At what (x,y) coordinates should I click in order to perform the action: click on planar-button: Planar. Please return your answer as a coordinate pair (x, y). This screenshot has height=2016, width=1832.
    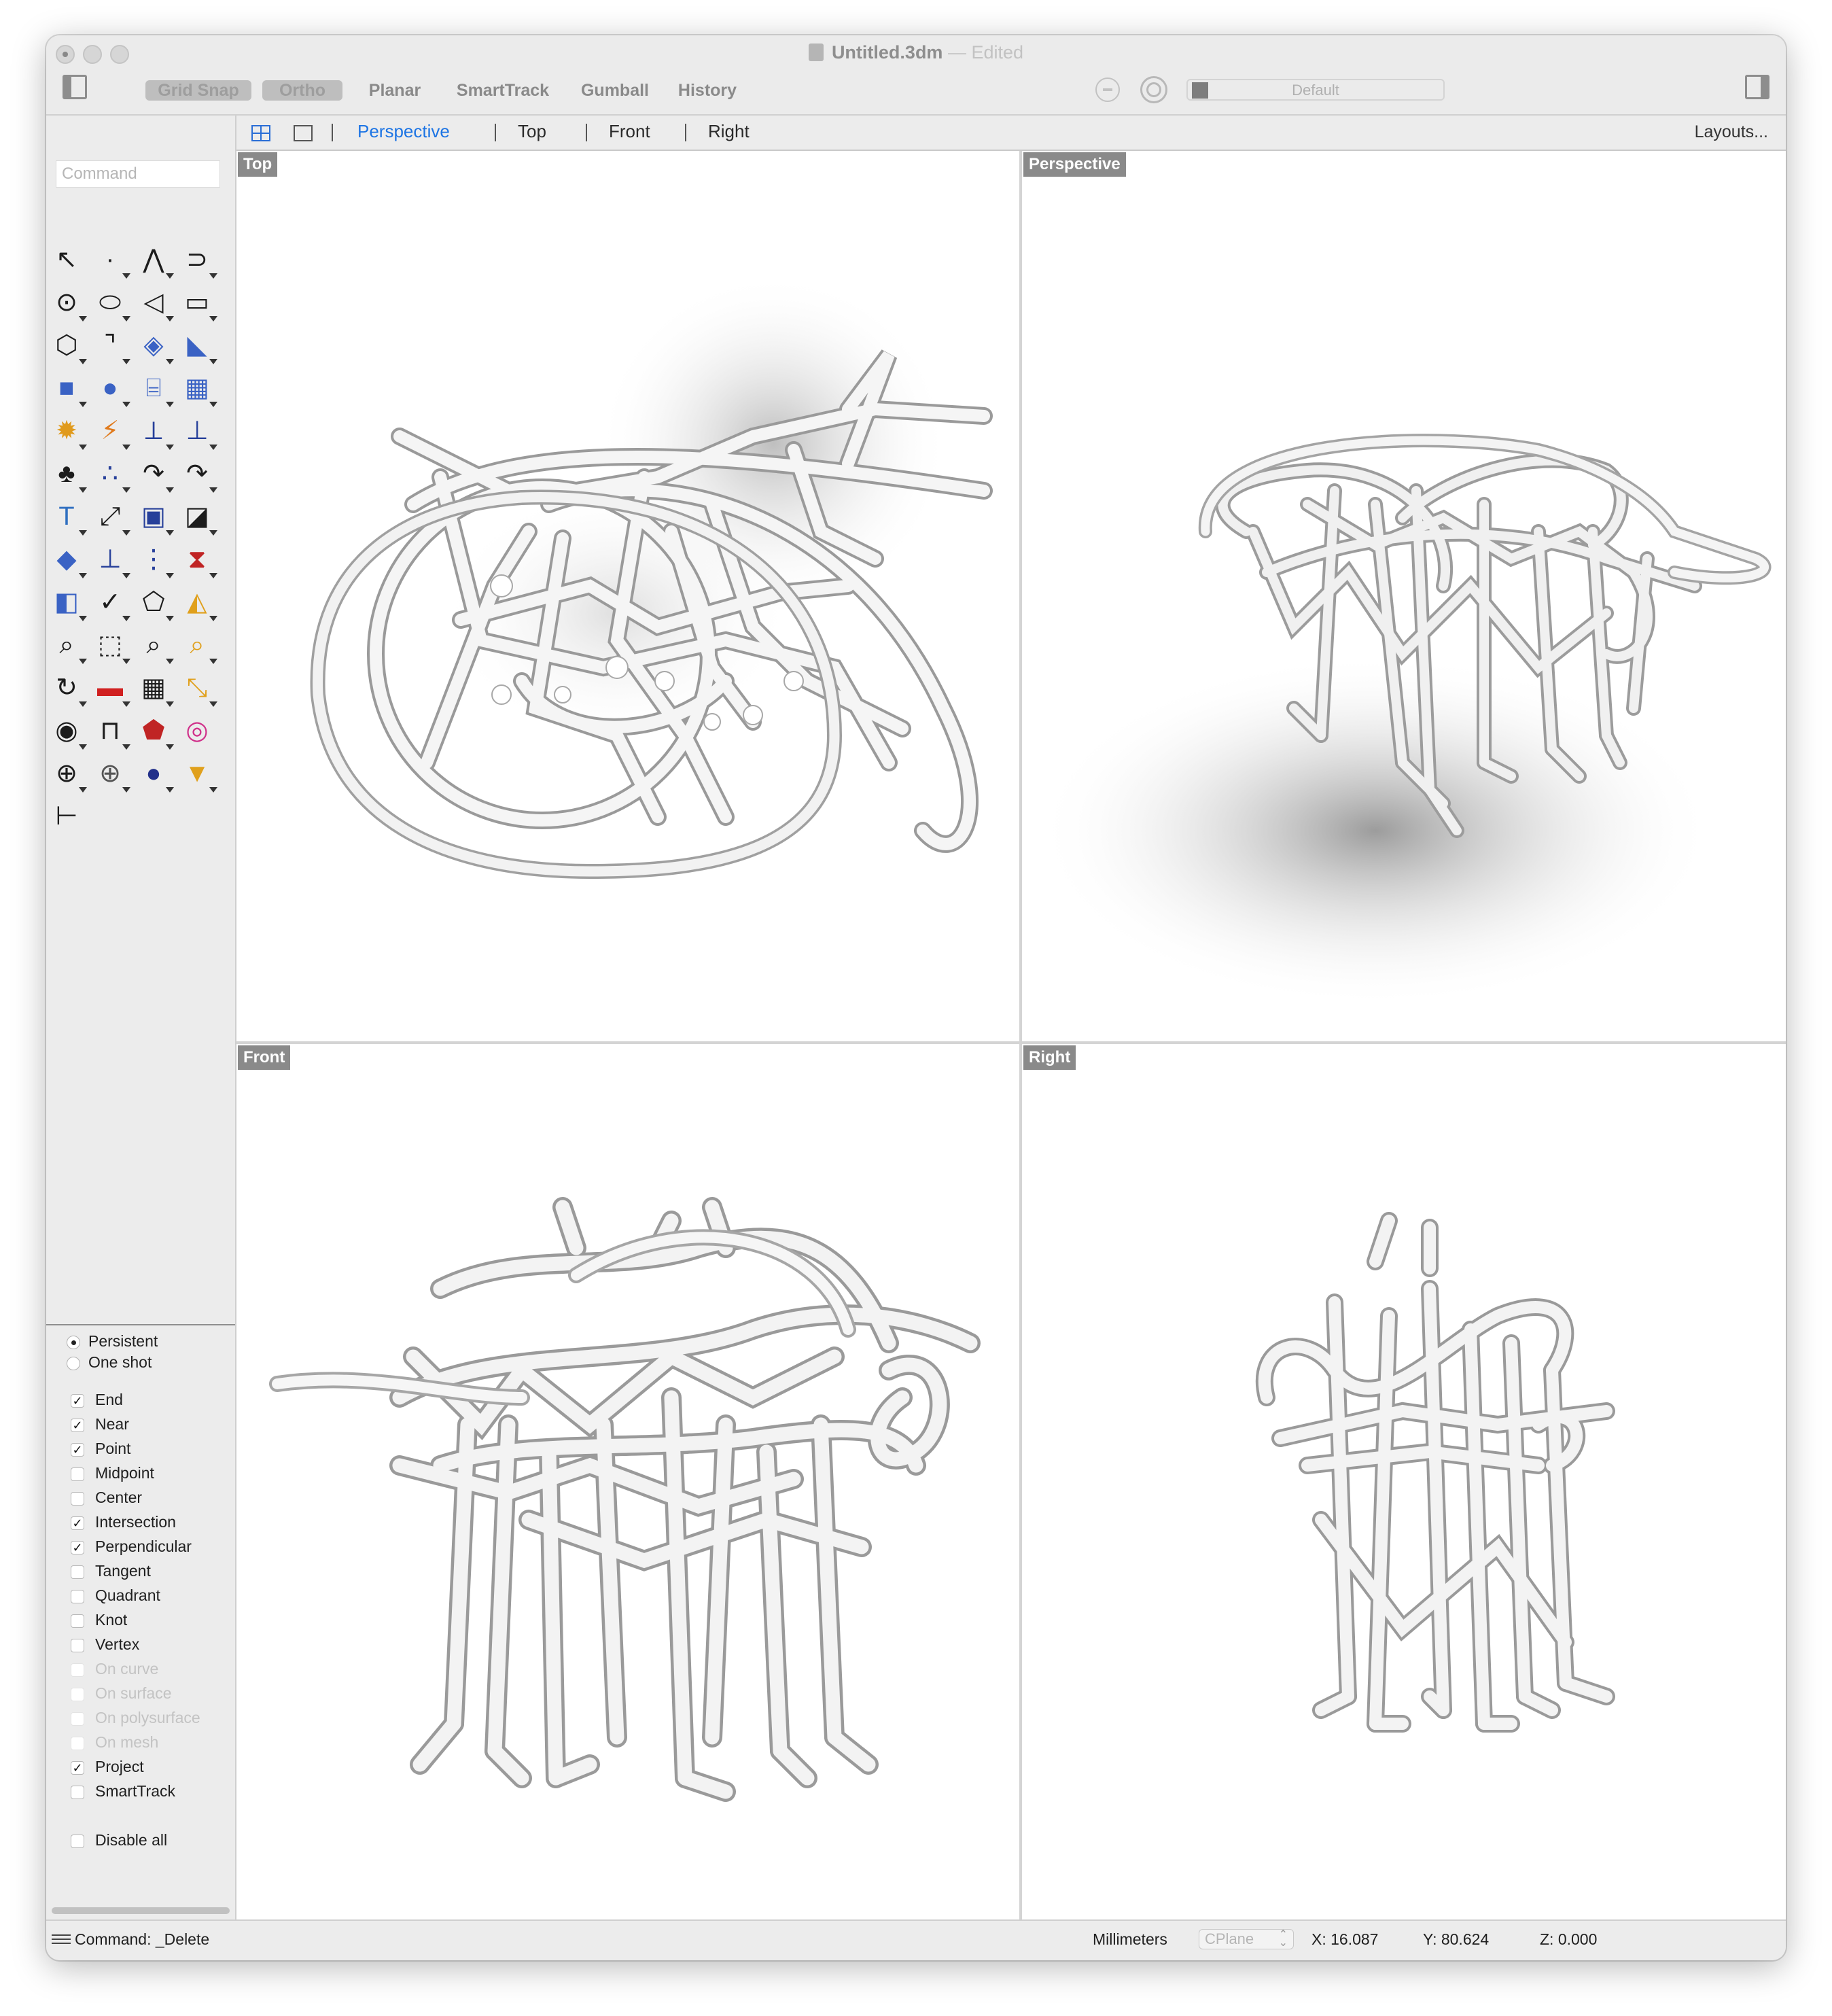
    Looking at the image, I should click on (394, 90).